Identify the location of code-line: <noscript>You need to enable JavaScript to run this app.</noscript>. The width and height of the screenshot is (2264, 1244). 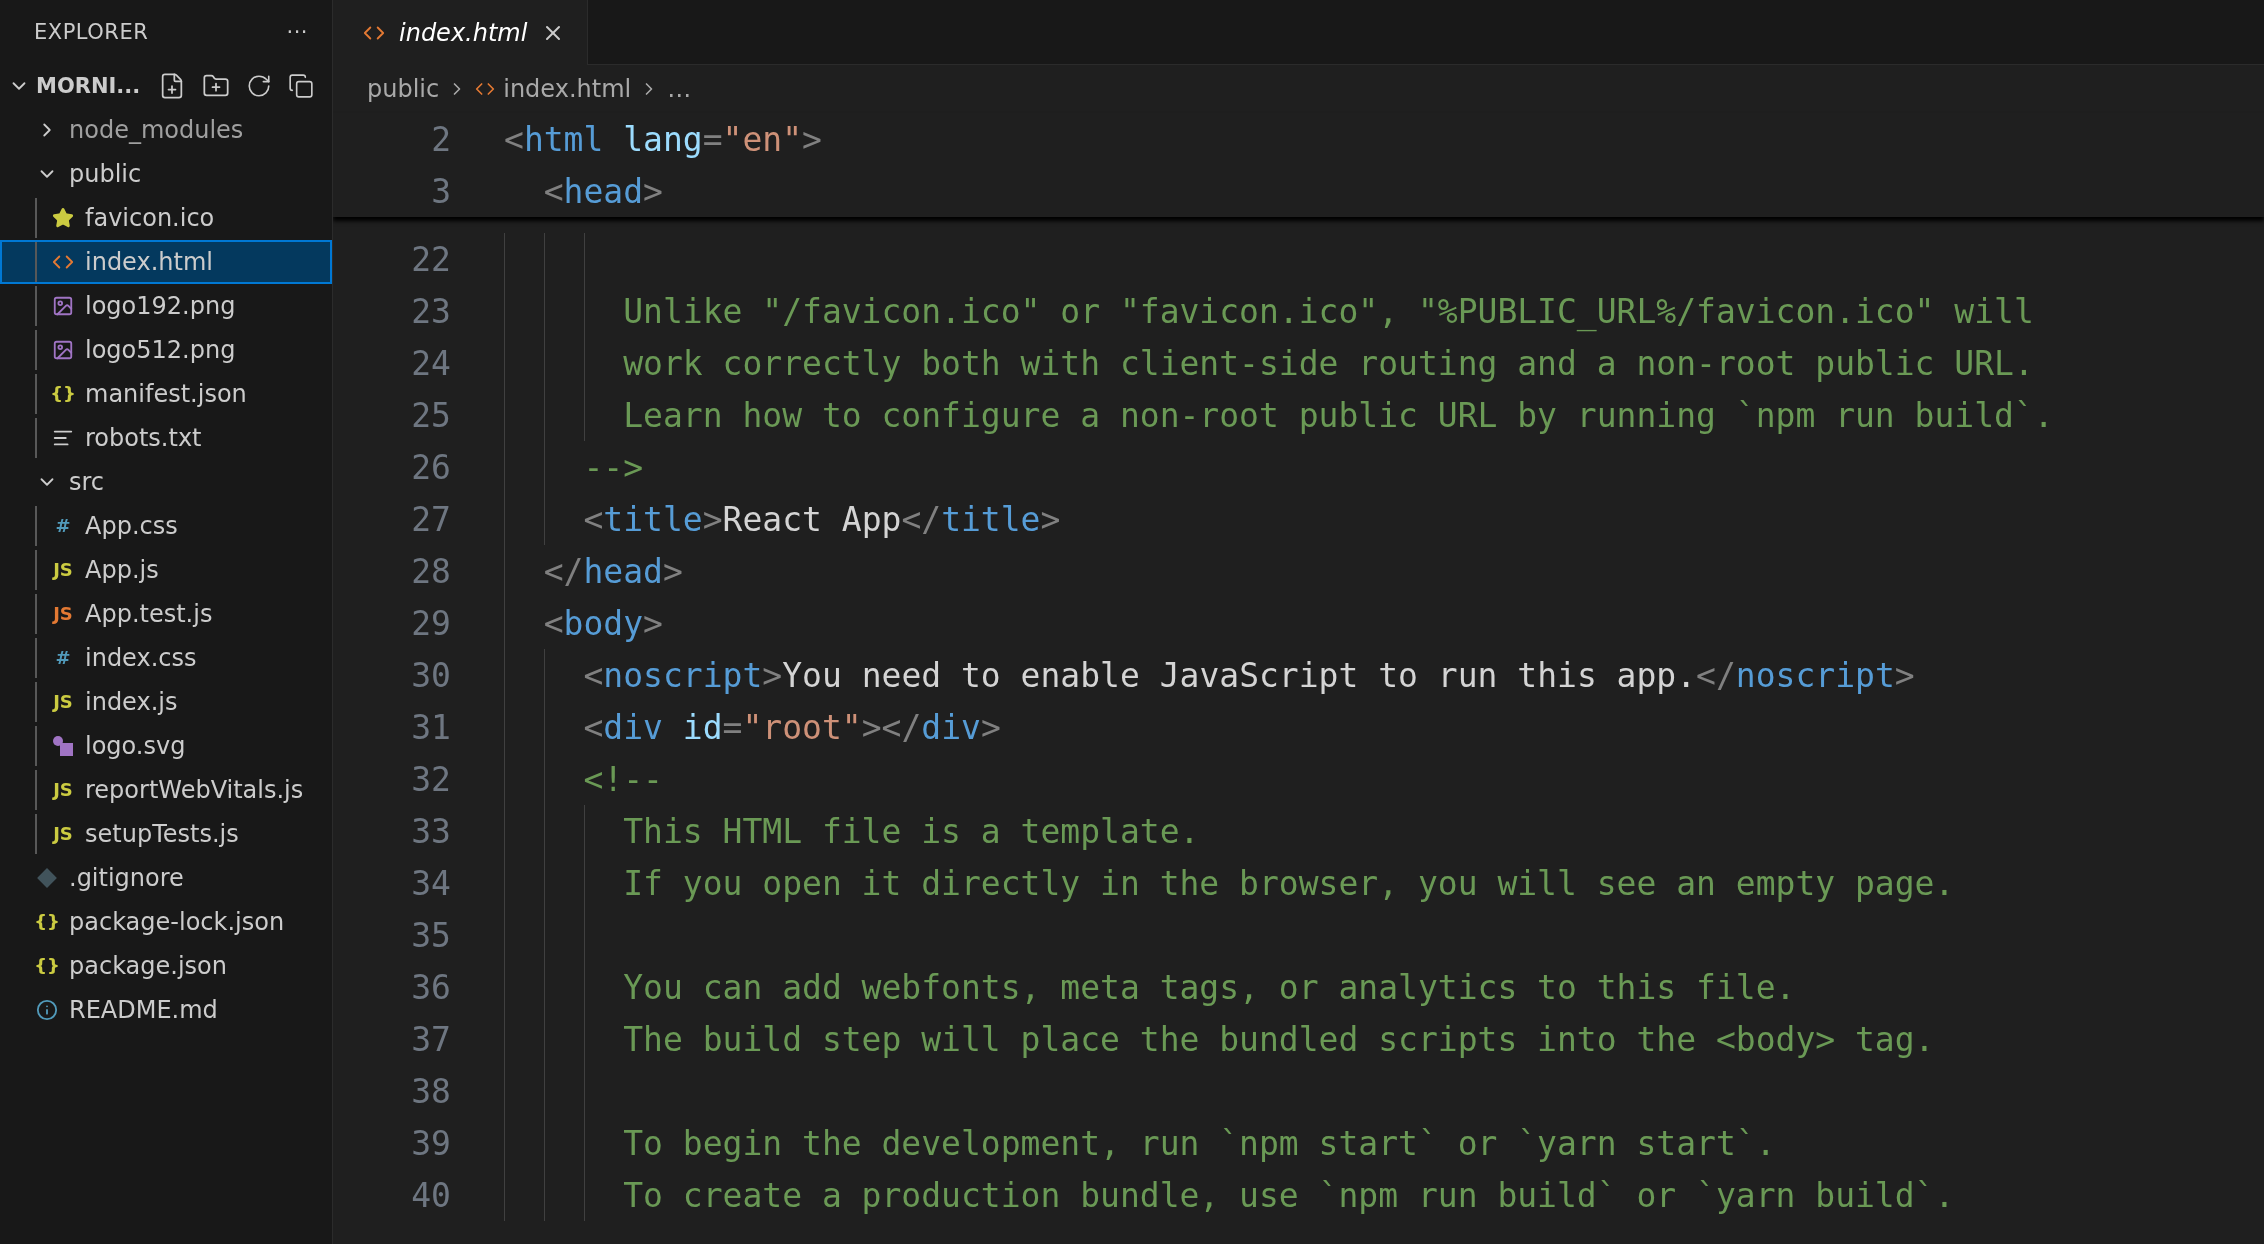
(1248, 675).